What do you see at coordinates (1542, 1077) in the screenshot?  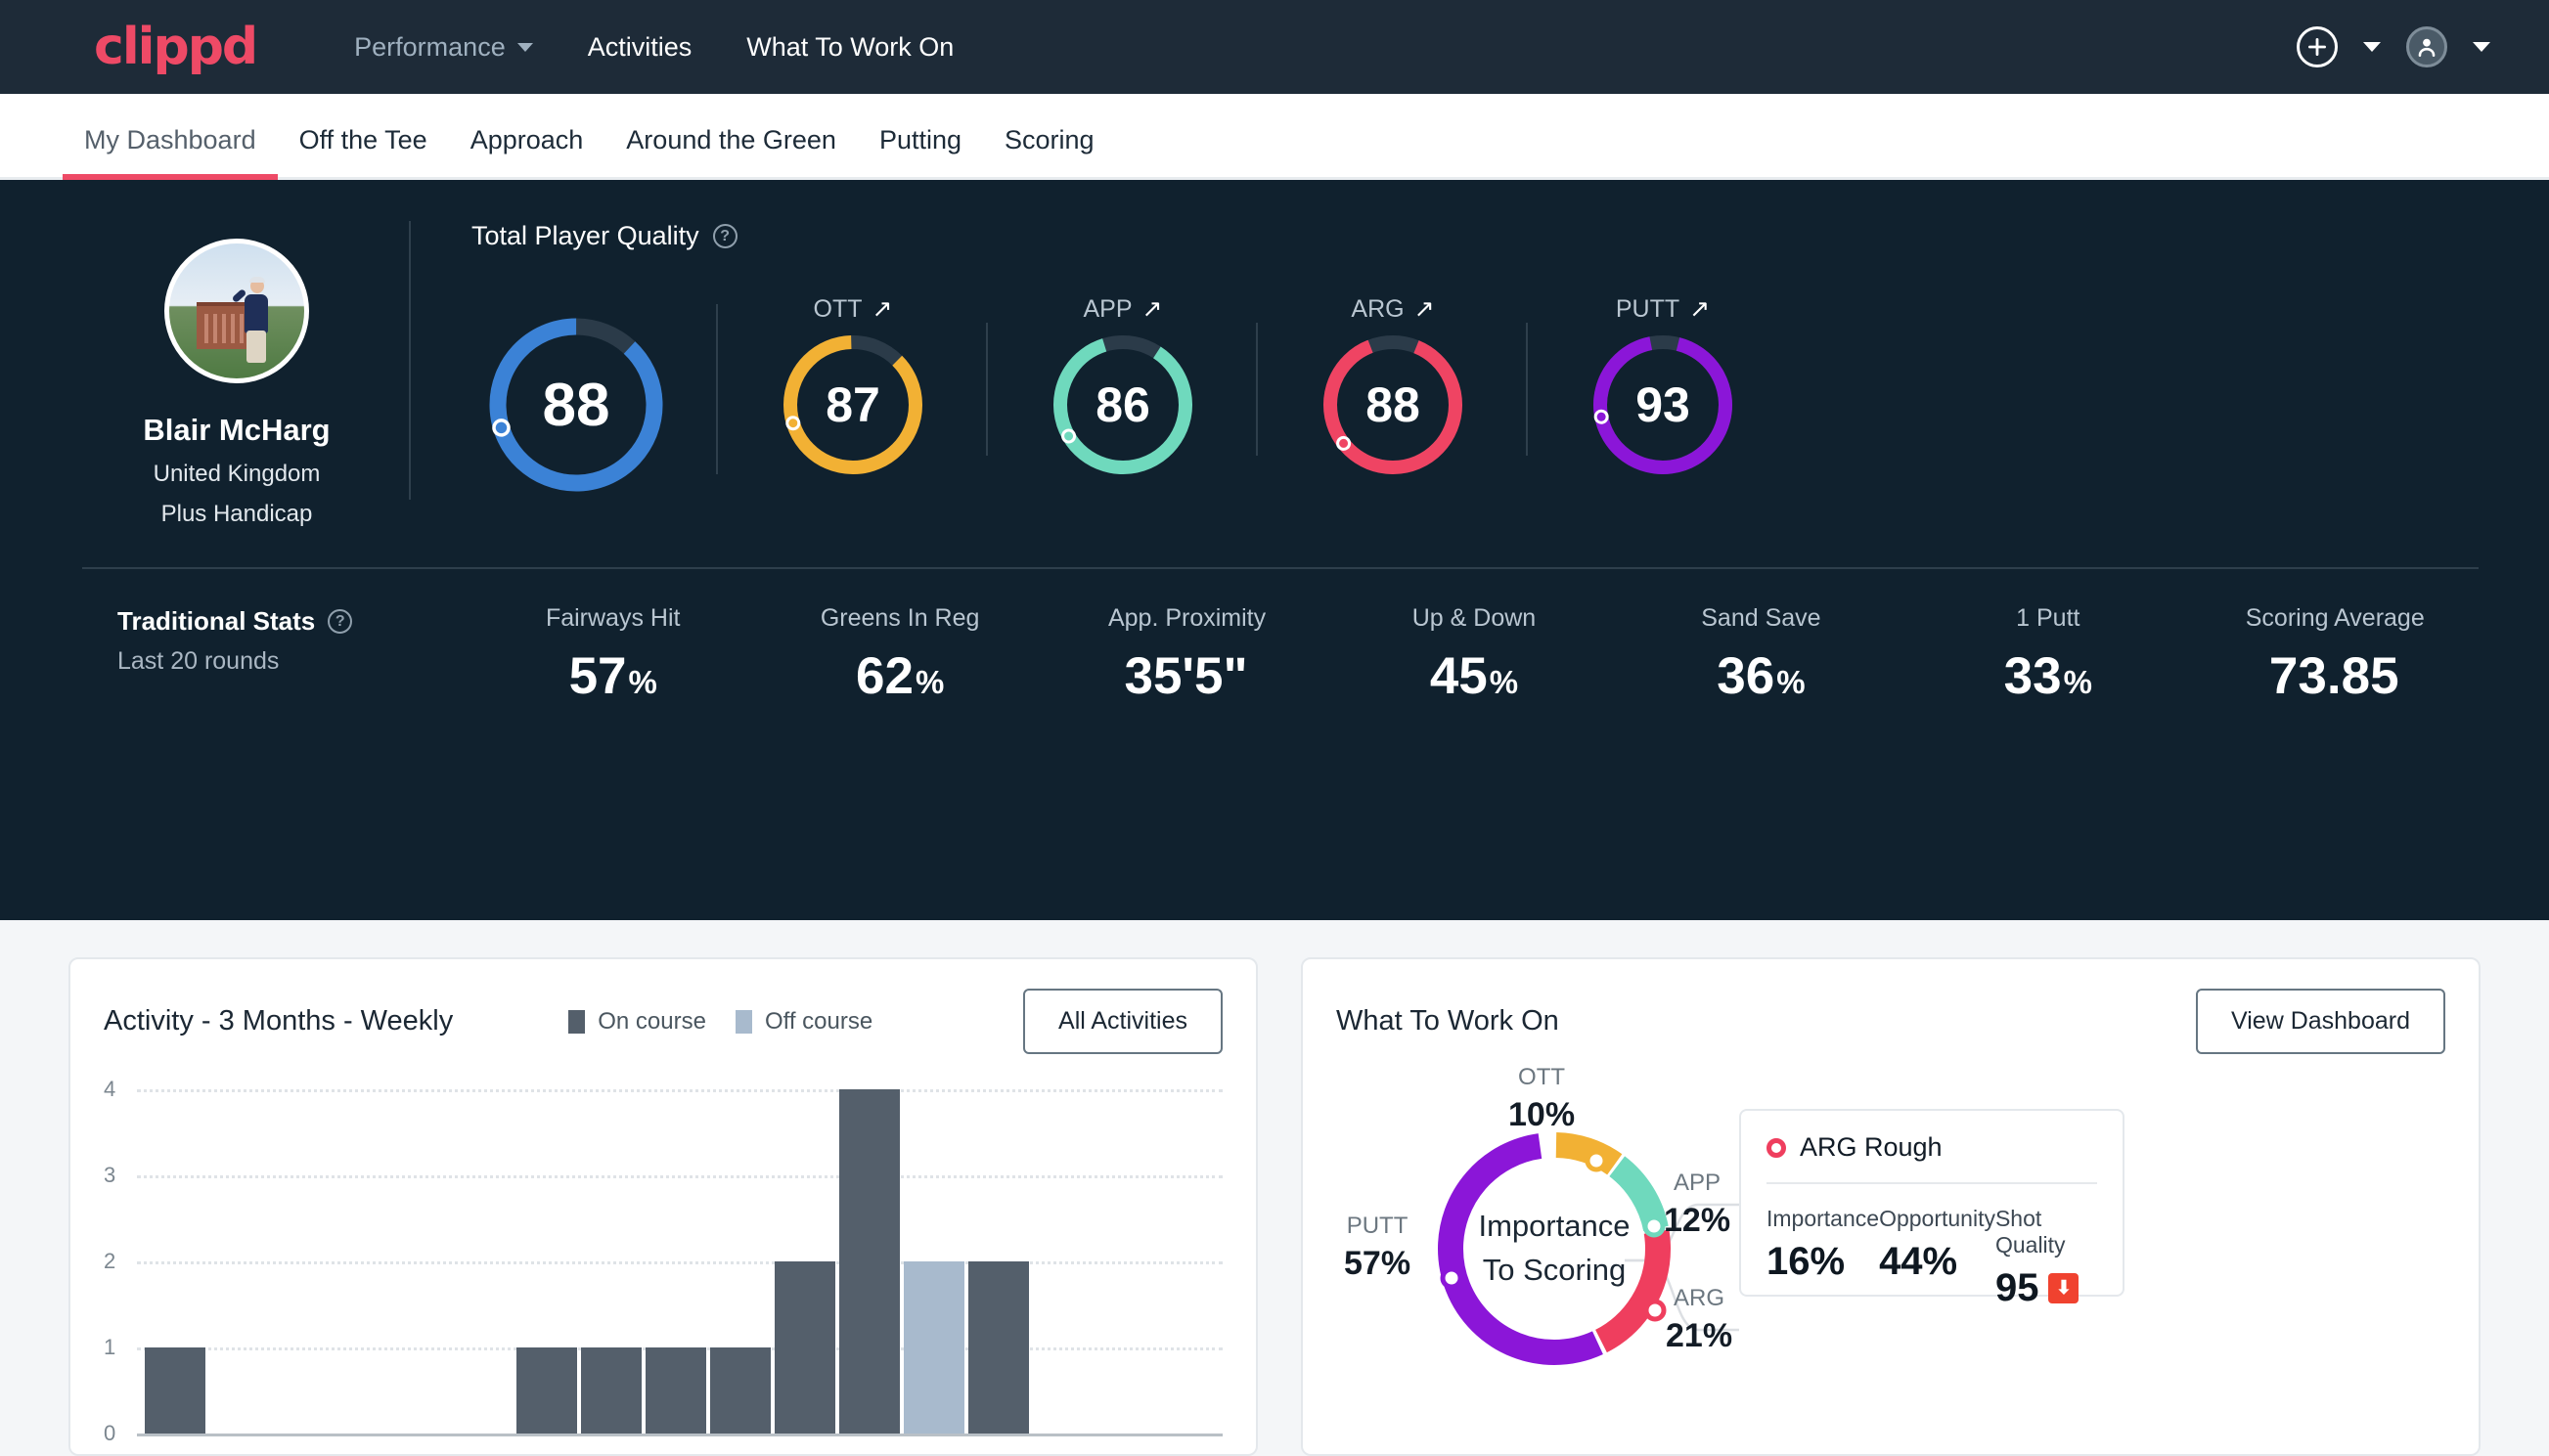 I see `donut-label-key: OTT` at bounding box center [1542, 1077].